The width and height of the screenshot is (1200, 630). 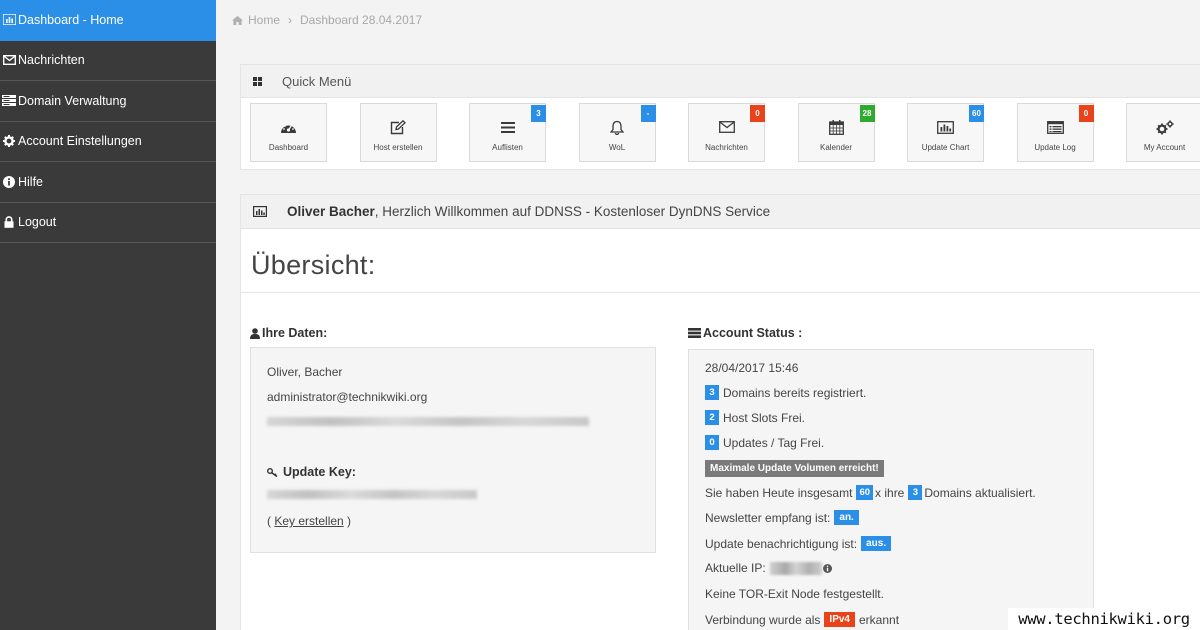 I want to click on ihre-daten-heading: Ihre Daten:, so click(x=288, y=333).